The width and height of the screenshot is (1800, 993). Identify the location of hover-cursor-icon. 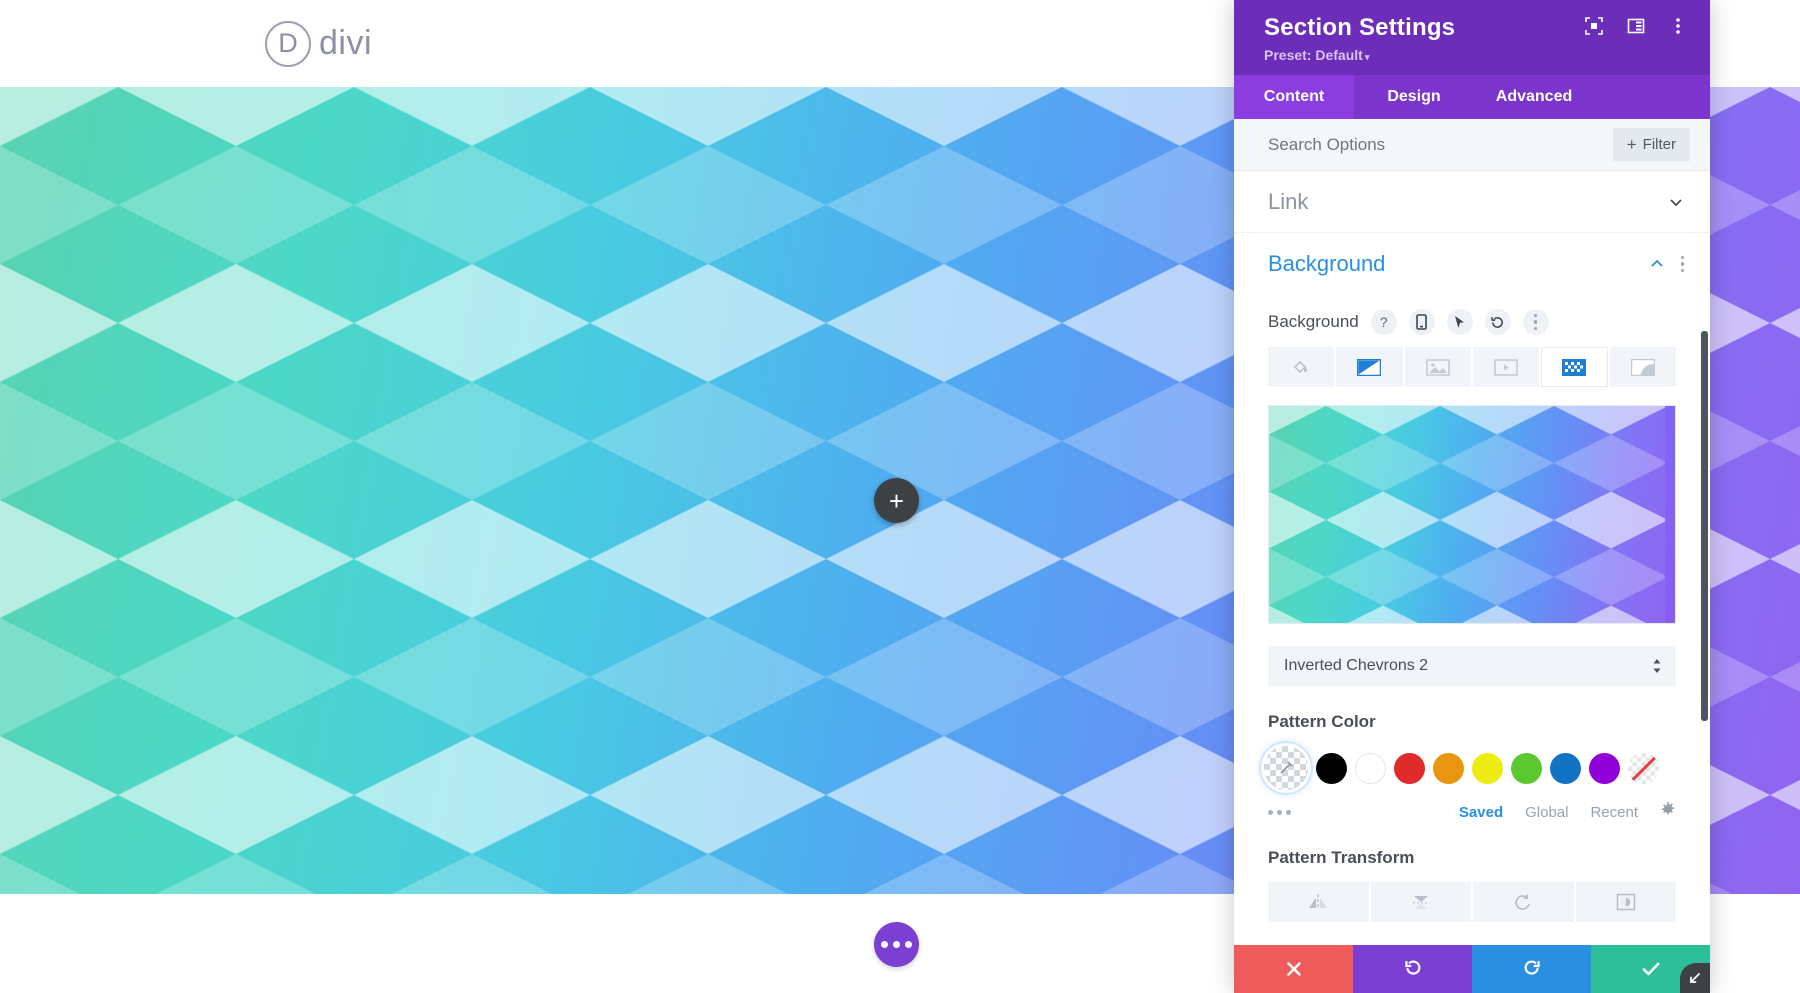
(1459, 322).